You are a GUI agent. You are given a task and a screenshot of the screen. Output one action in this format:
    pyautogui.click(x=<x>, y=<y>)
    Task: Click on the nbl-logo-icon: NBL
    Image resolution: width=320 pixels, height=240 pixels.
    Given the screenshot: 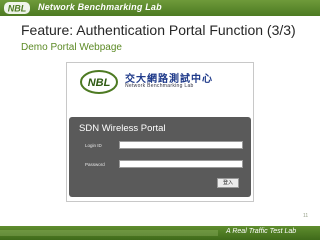 What is the action you would take?
    pyautogui.click(x=17, y=8)
    